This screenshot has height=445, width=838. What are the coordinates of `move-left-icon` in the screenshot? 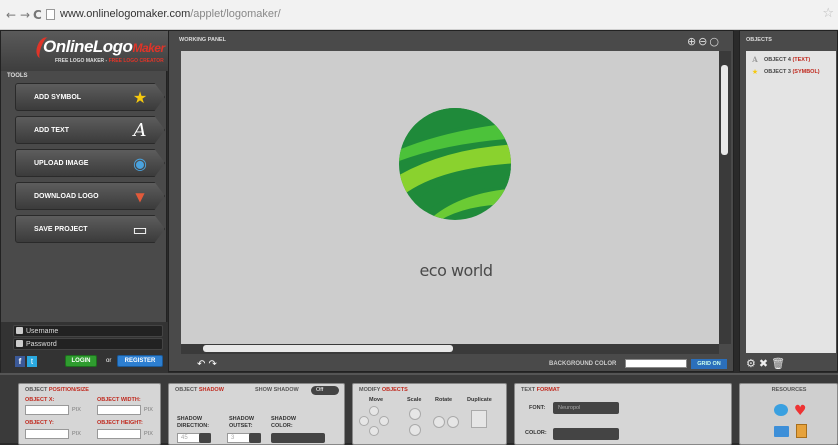 It's located at (364, 421).